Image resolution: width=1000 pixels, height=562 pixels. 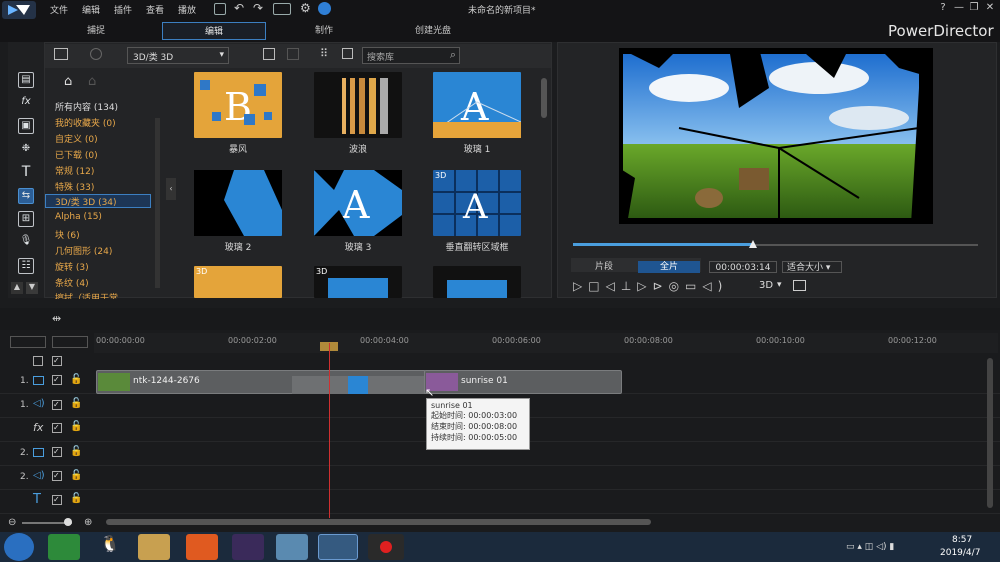 I want to click on restore-button: ❐, so click(x=974, y=9).